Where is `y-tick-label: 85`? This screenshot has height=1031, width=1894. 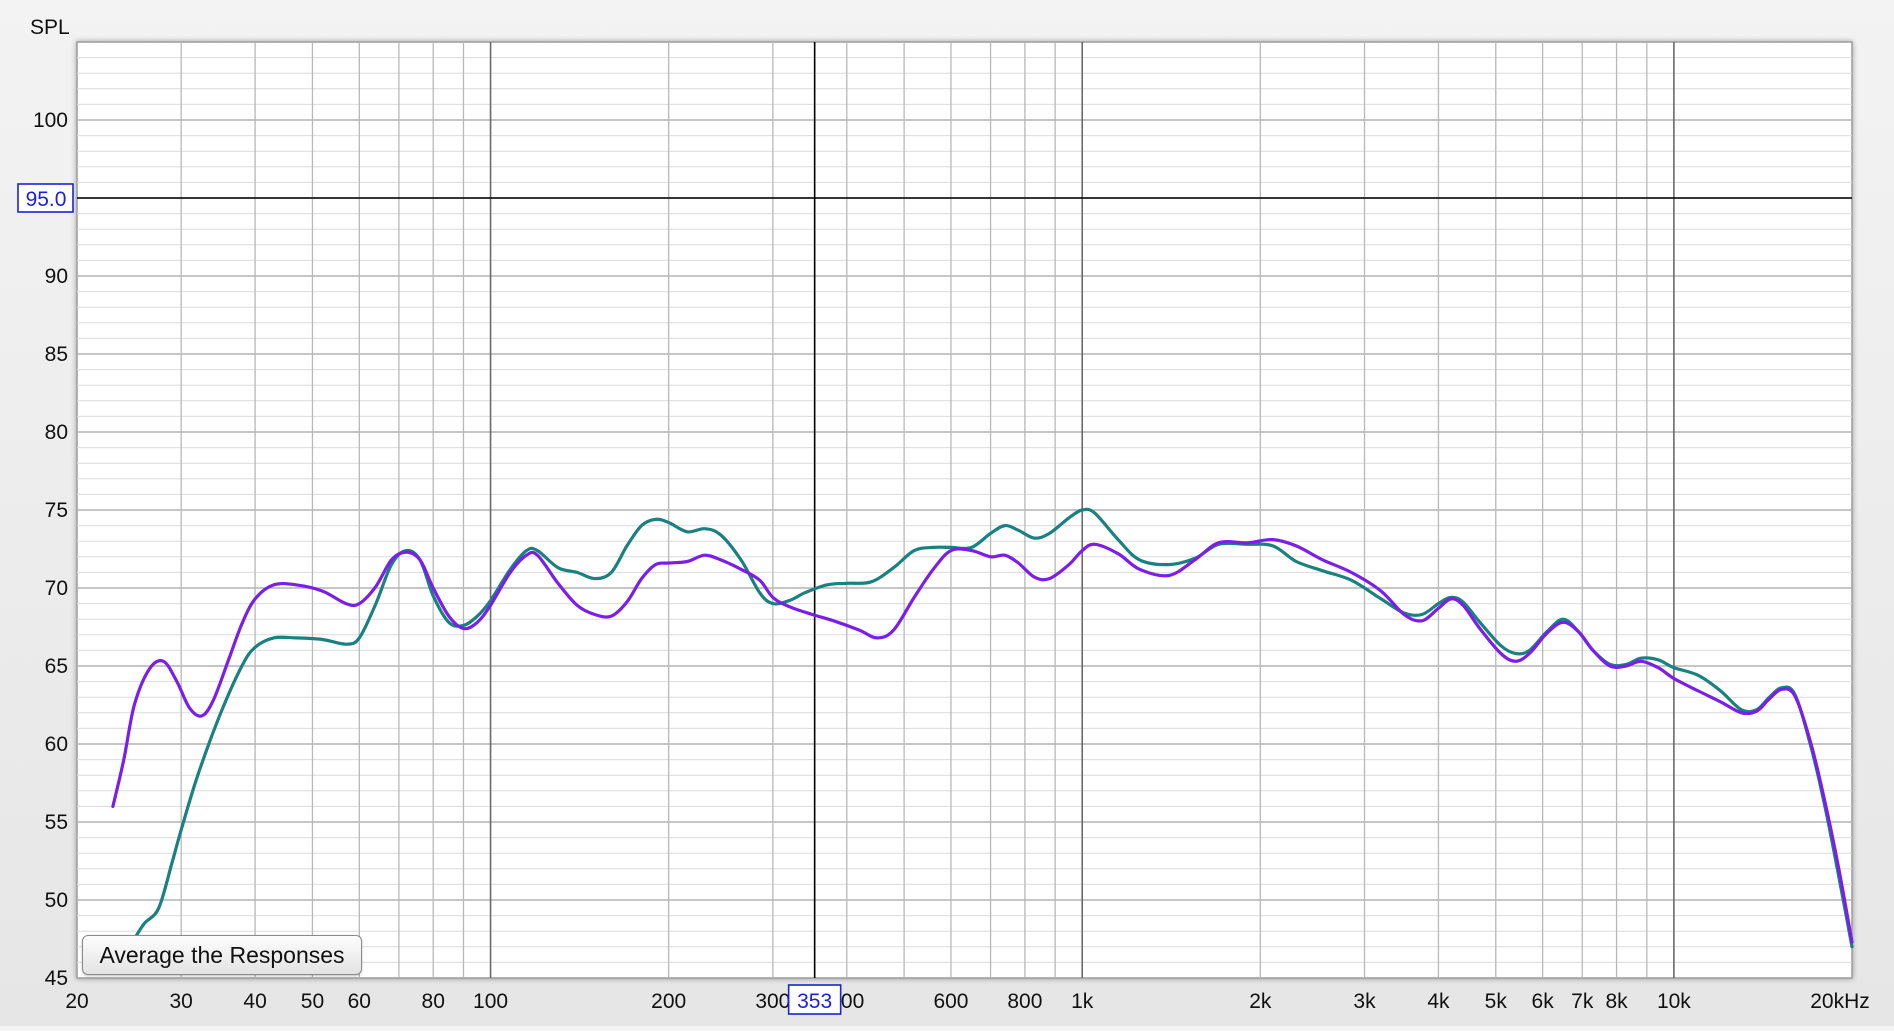 y-tick-label: 85 is located at coordinates (56, 354).